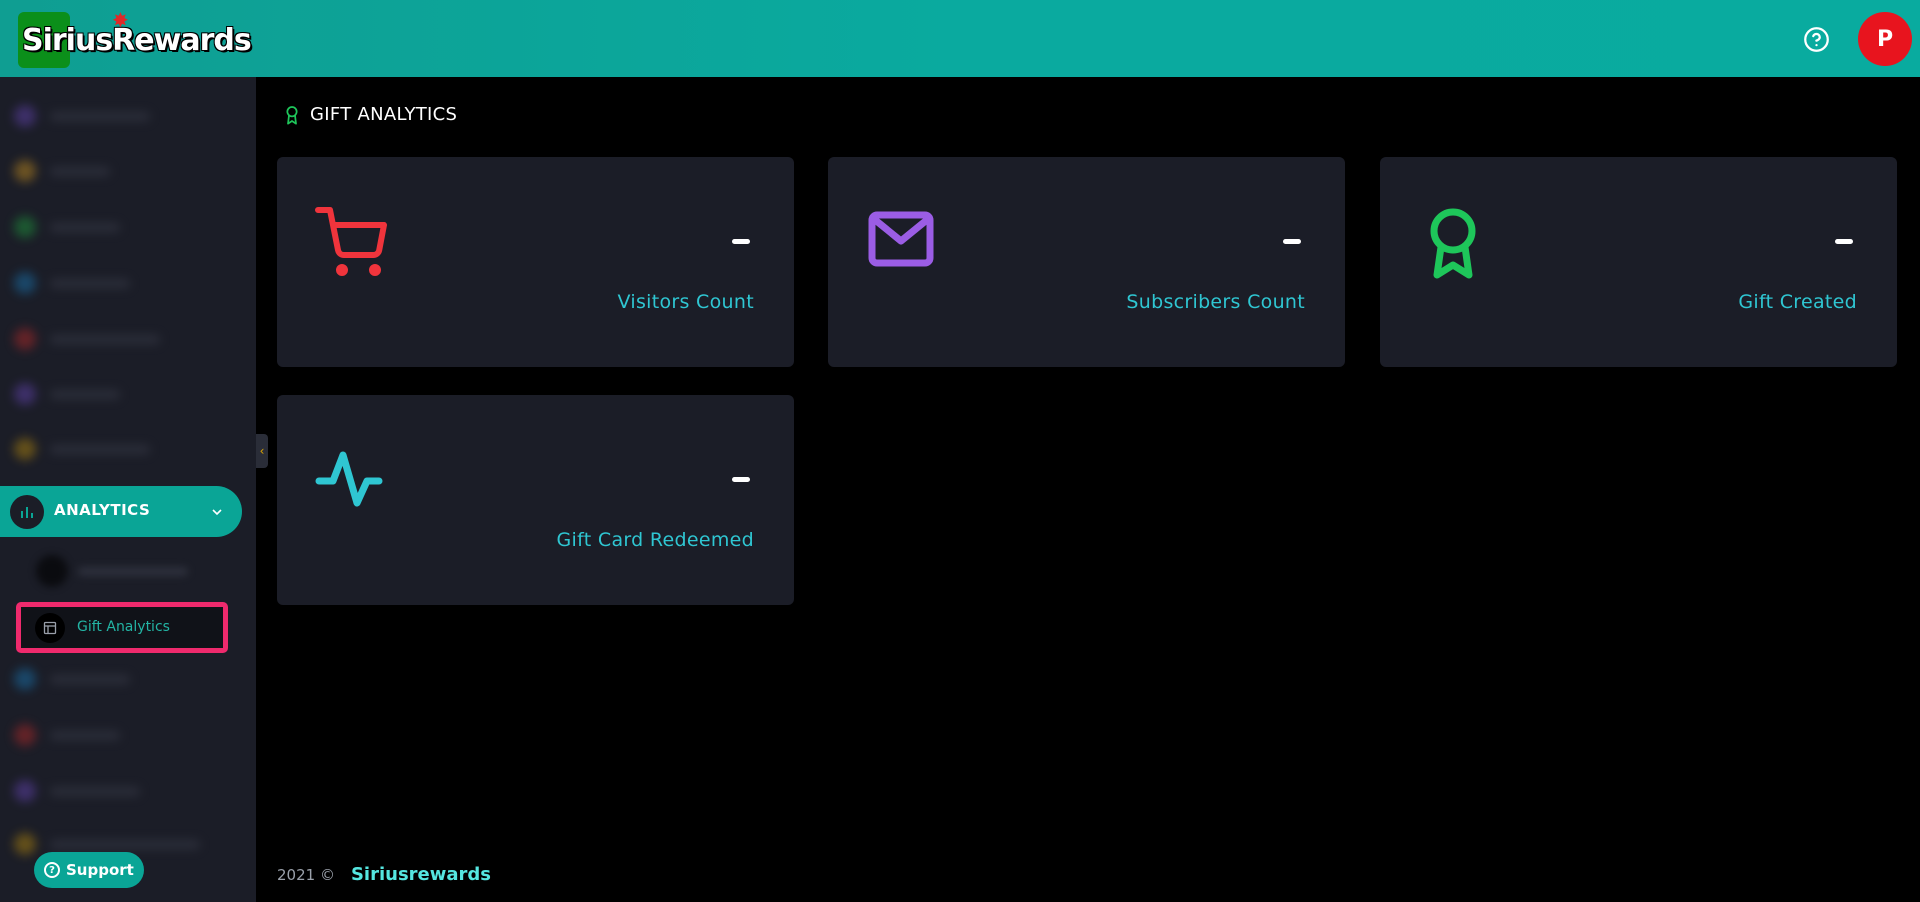  Describe the element at coordinates (960, 38) in the screenshot. I see `top-bar: SiriusRewards ✸ P` at that location.